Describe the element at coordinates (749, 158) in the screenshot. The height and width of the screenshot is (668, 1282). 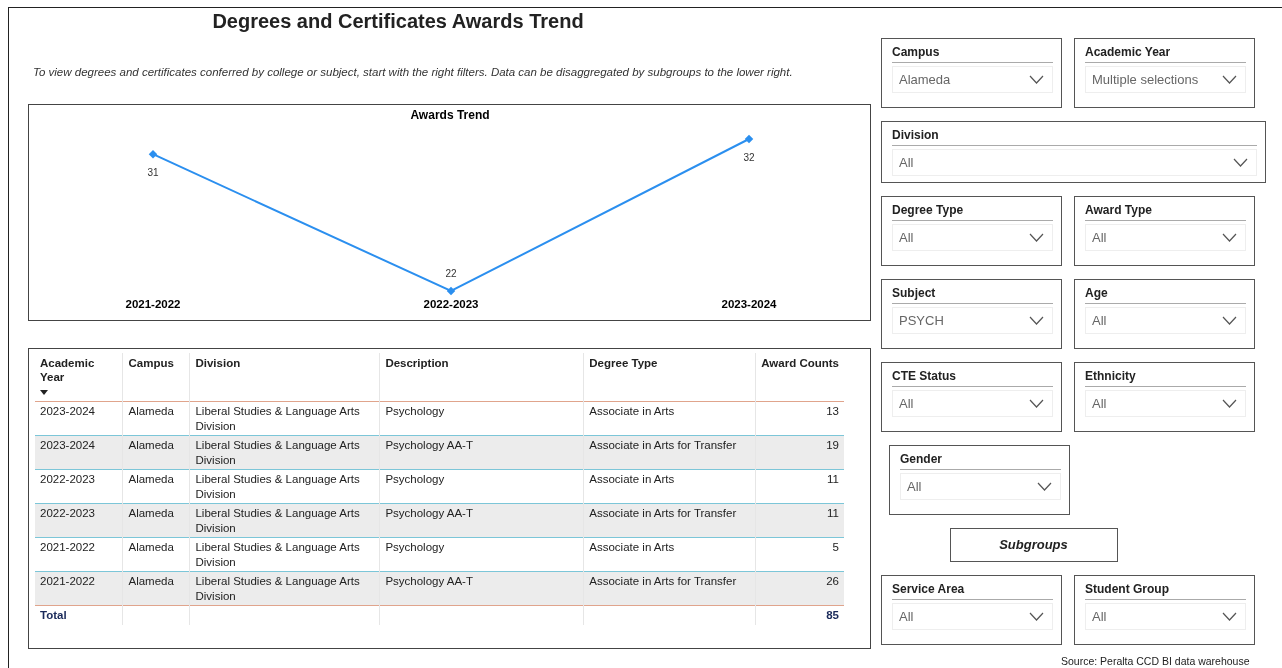
I see `data-label: 32` at that location.